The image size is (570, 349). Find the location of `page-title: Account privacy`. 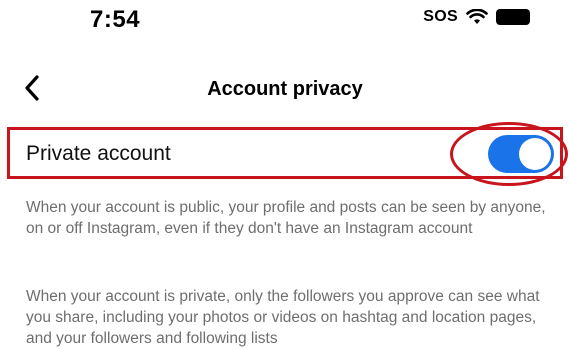

page-title: Account privacy is located at coordinates (285, 89).